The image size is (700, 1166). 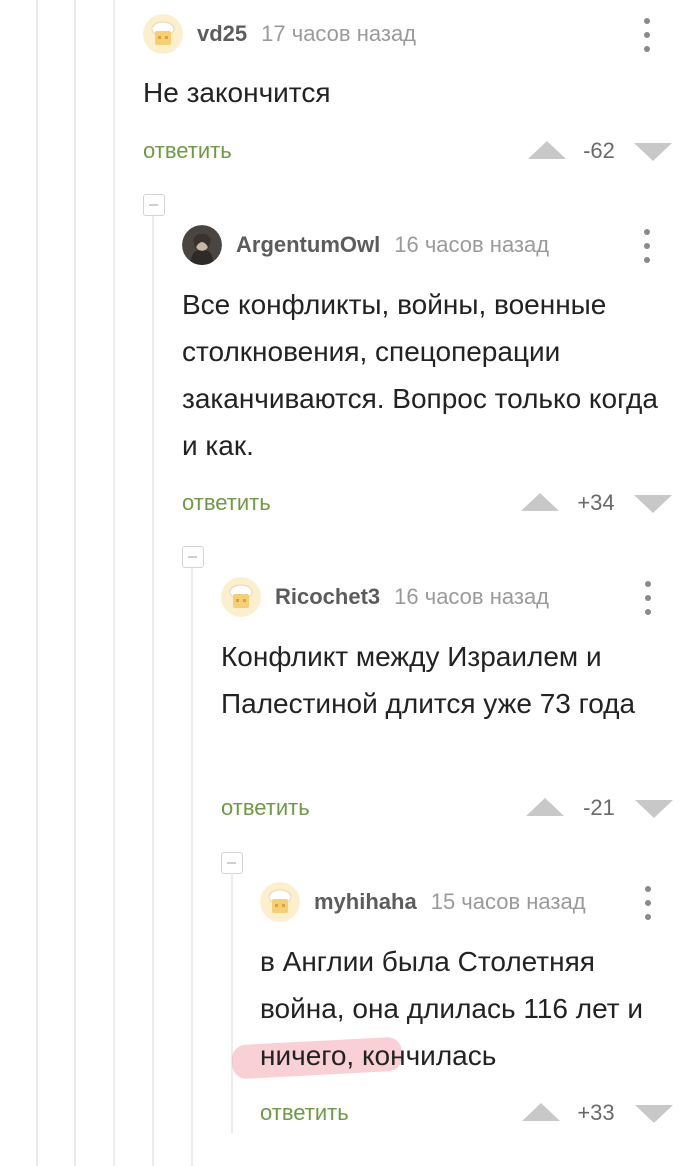 I want to click on comment-text: Не закончится, so click(x=237, y=92).